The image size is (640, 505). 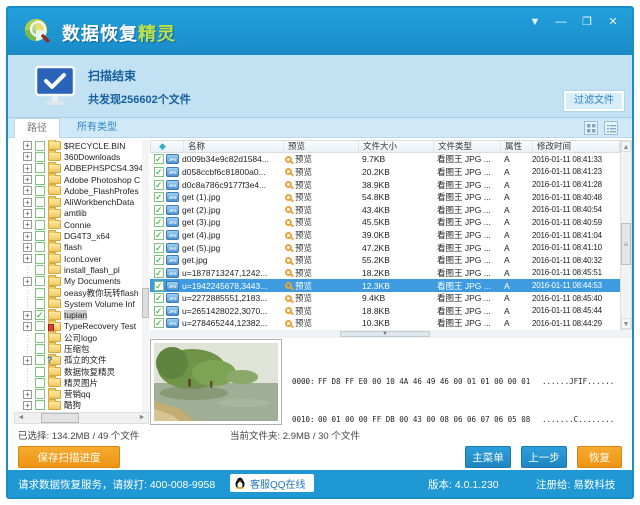 I want to click on minimize-button: —, so click(x=561, y=22).